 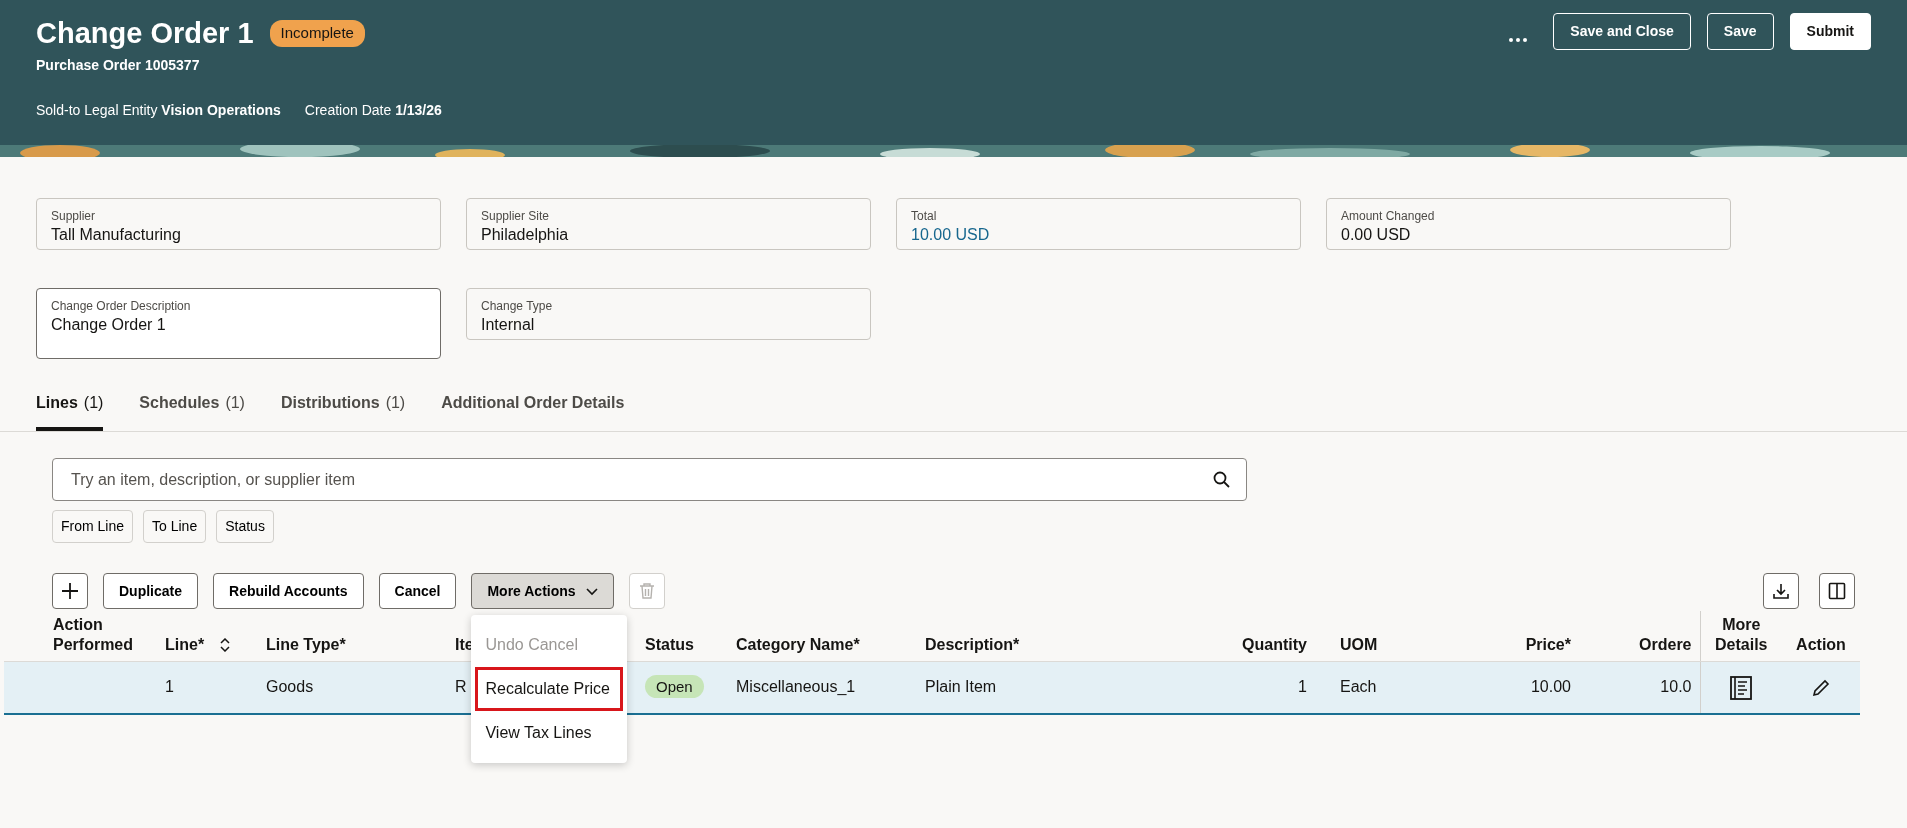 I want to click on column-header: Price*, so click(x=1517, y=636).